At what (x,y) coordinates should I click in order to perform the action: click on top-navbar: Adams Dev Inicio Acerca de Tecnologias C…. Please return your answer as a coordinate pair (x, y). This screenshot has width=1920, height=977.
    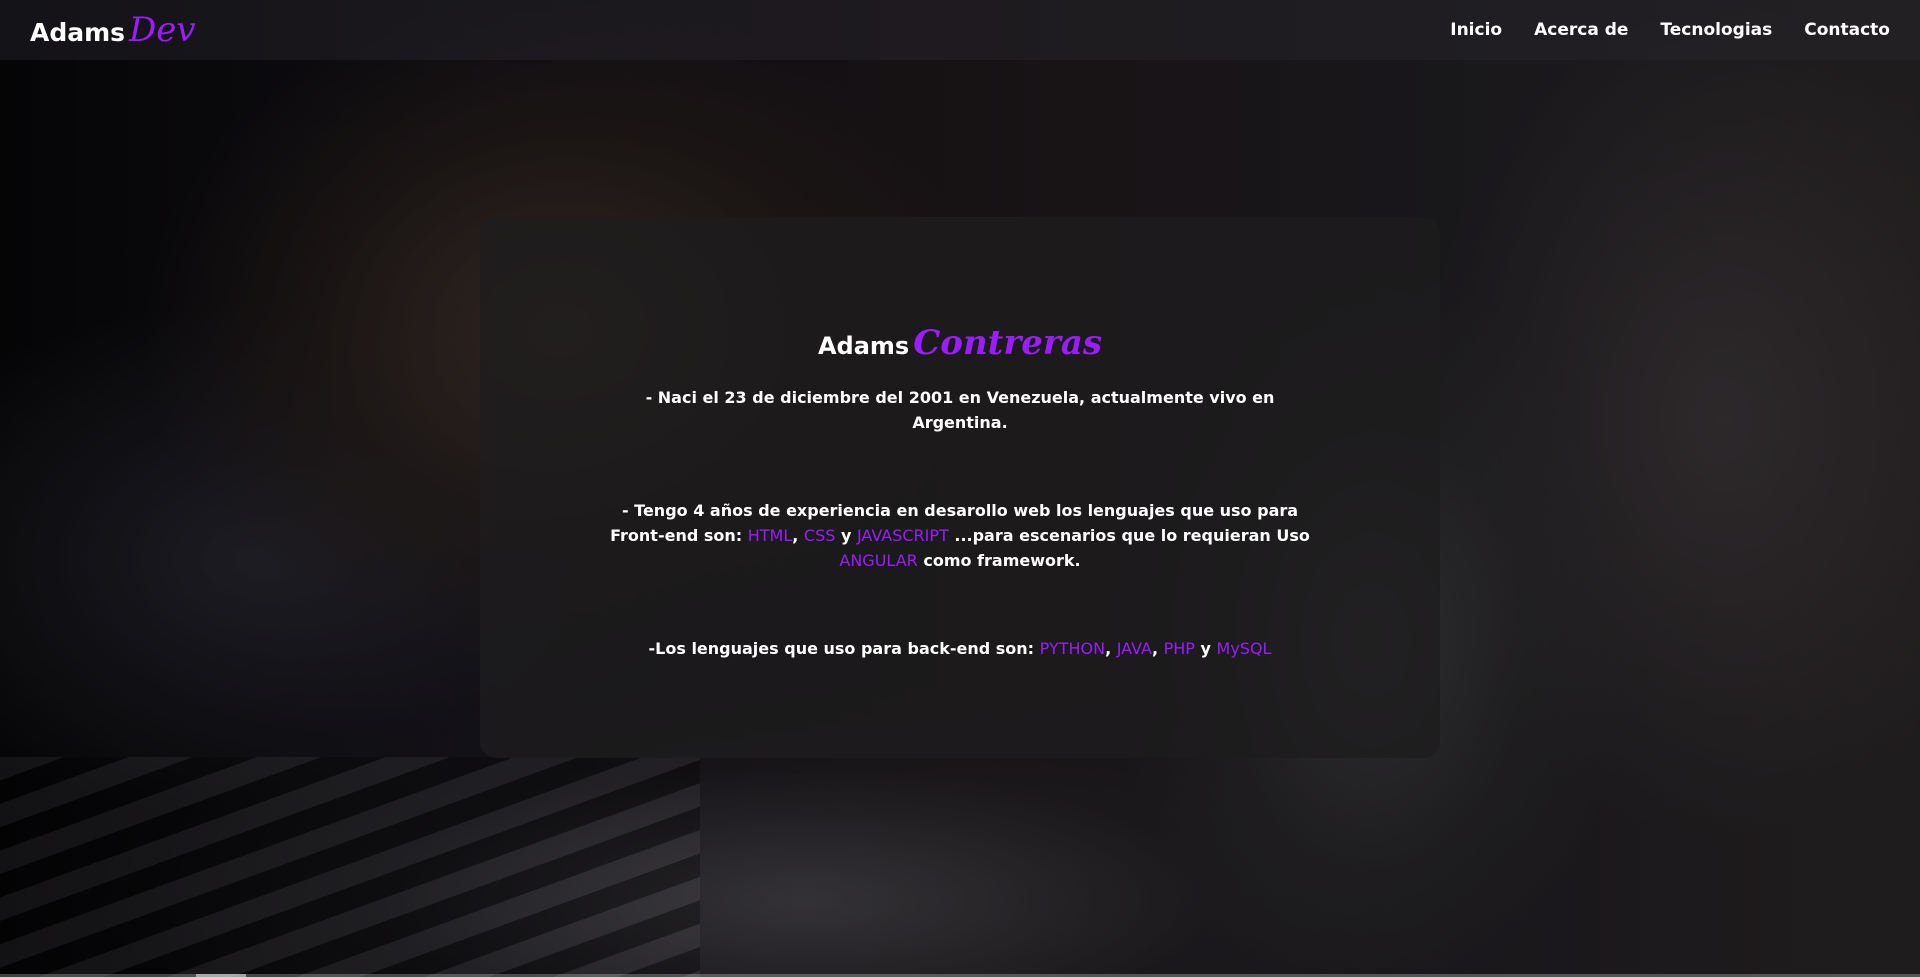
    Looking at the image, I should click on (960, 30).